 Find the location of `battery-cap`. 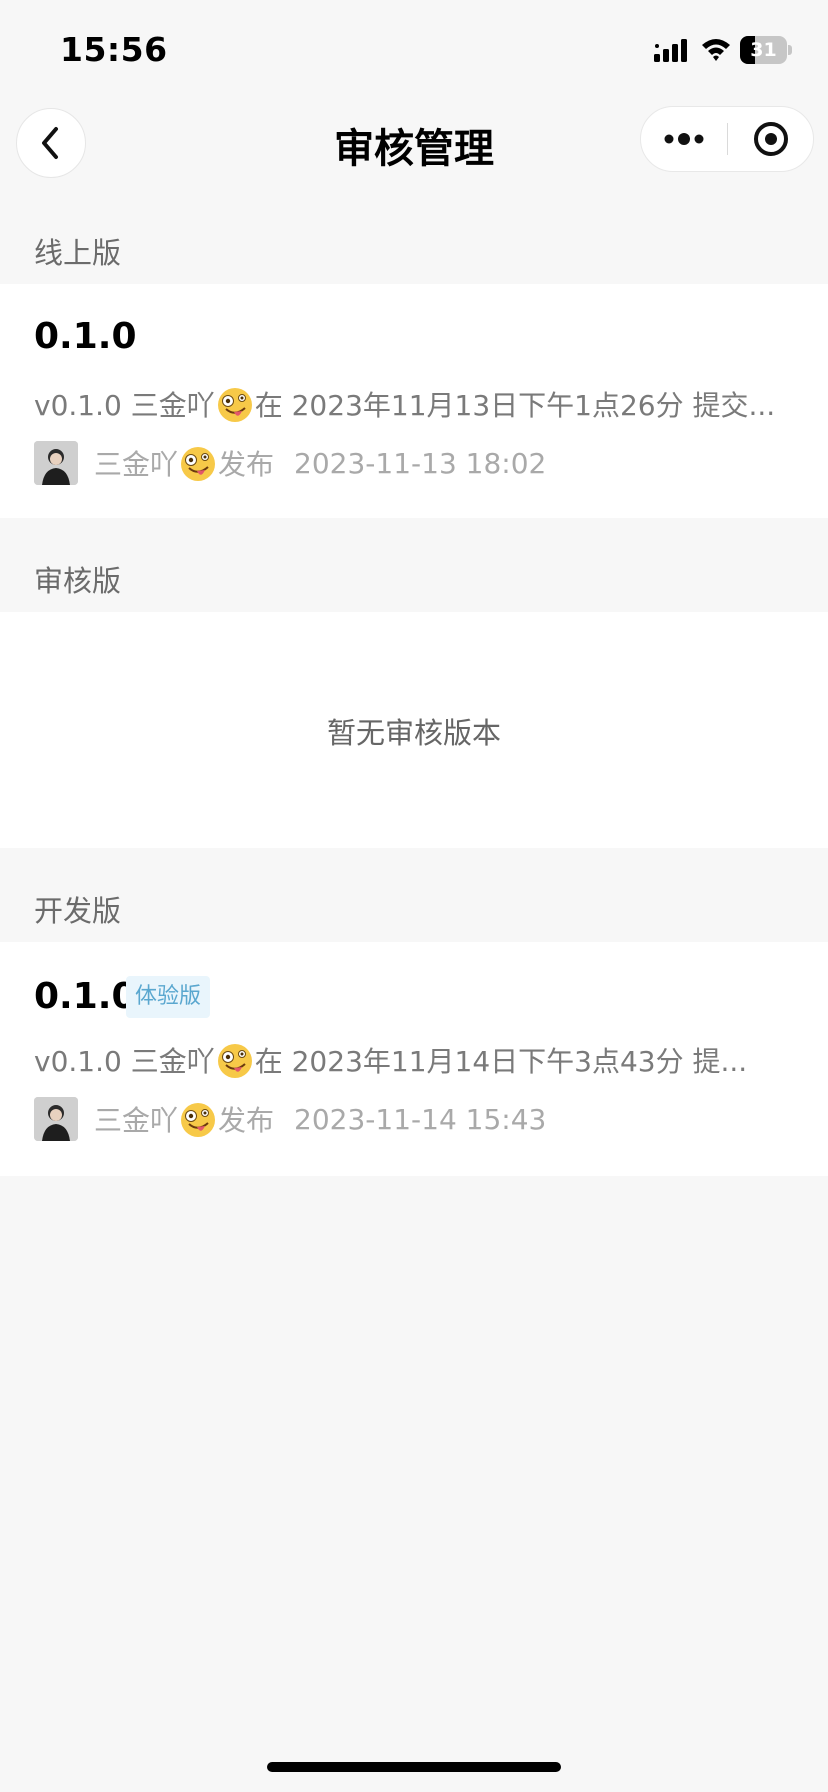

battery-cap is located at coordinates (790, 50).